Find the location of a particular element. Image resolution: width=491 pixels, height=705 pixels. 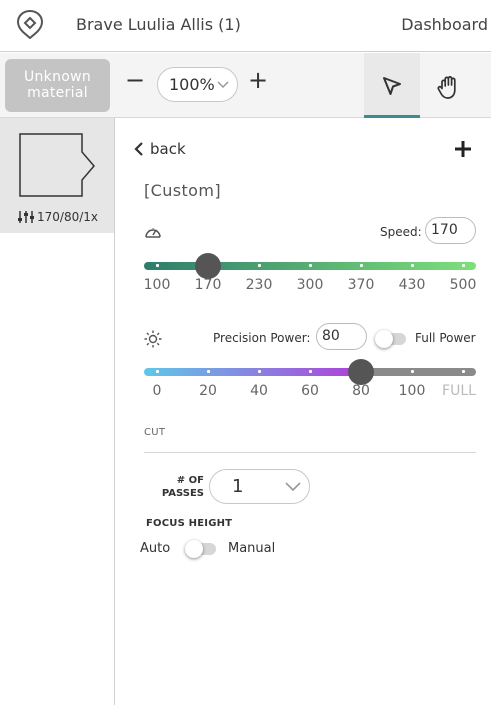

speedometer-icon is located at coordinates (153, 233).